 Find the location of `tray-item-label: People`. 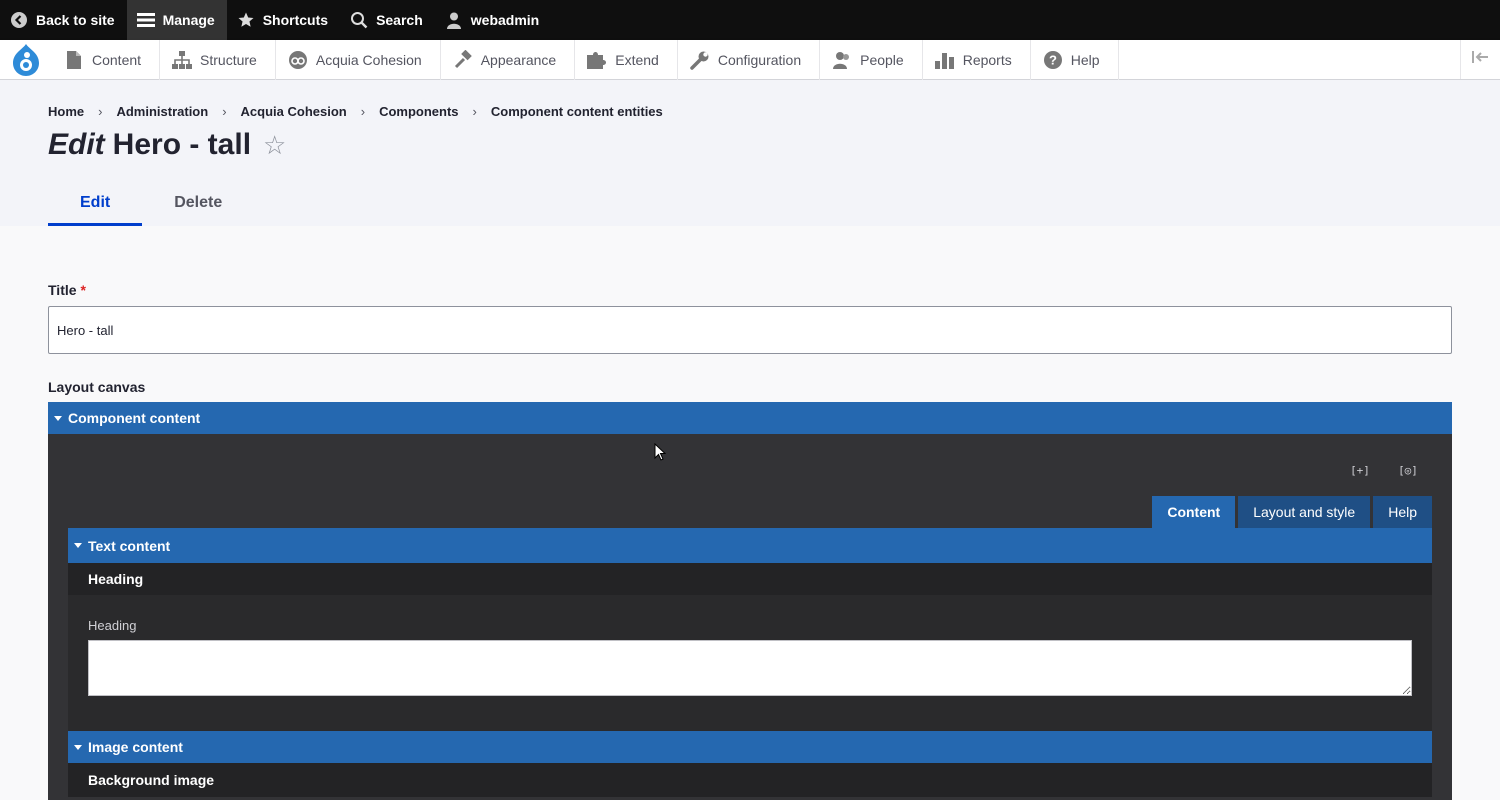

tray-item-label: People is located at coordinates (882, 60).